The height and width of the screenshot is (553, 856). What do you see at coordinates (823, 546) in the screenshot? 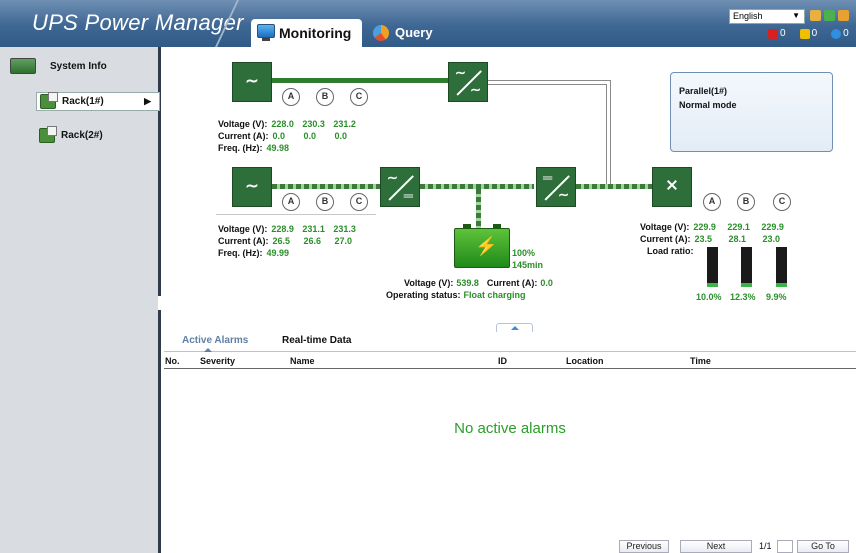
I see `go-to-button: Go To` at bounding box center [823, 546].